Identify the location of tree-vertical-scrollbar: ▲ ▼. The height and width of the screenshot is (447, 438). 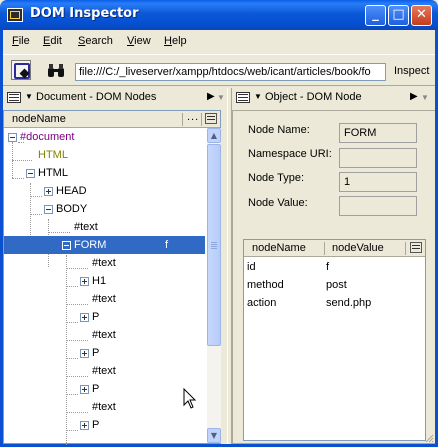
(214, 285).